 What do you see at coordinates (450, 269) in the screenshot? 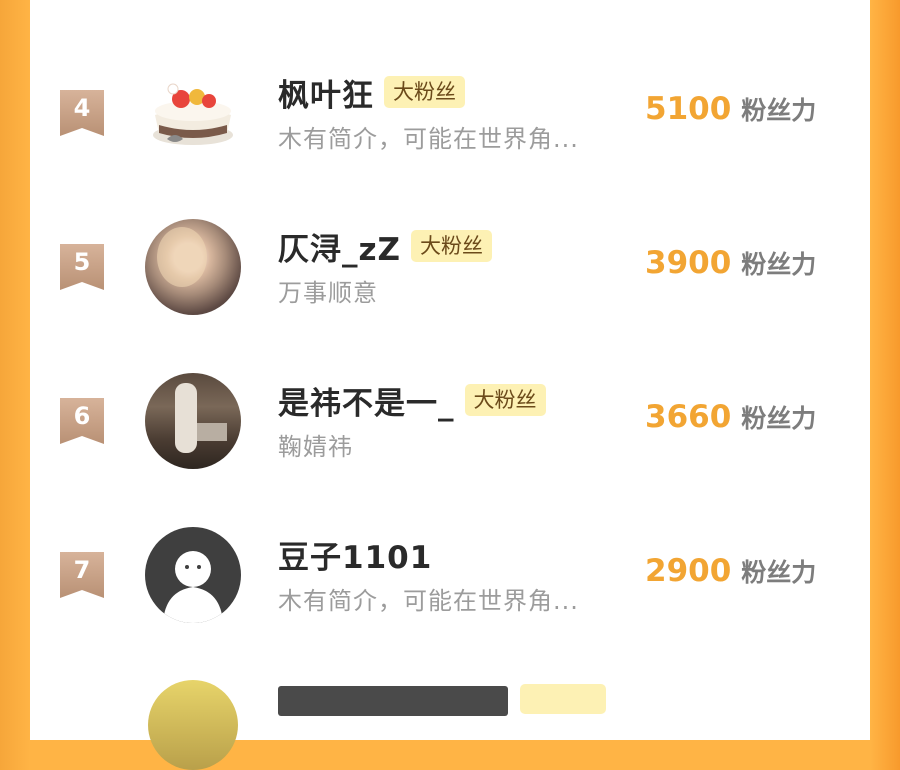
I see `ranking-row: 5 仄浔_zZ 大粉丝 万事顺意 3900 粉丝力` at bounding box center [450, 269].